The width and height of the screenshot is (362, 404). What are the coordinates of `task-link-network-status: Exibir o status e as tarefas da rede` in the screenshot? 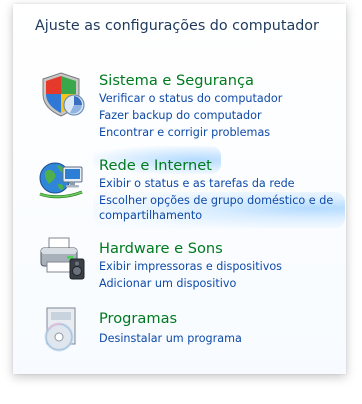 It's located at (197, 184).